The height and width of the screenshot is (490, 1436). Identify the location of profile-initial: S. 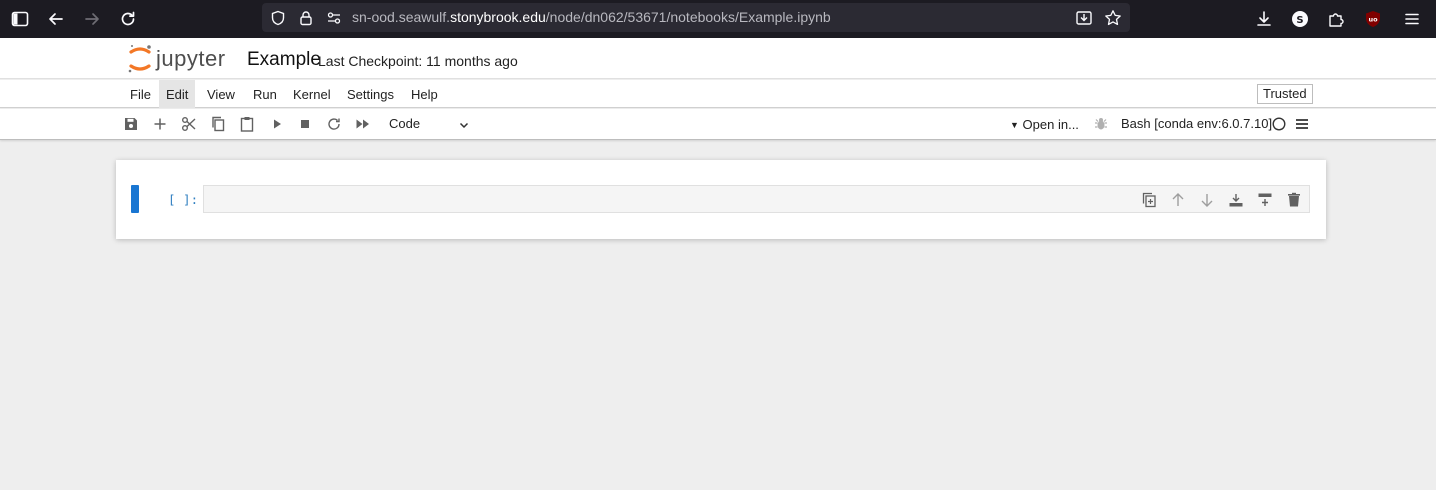
(1299, 20).